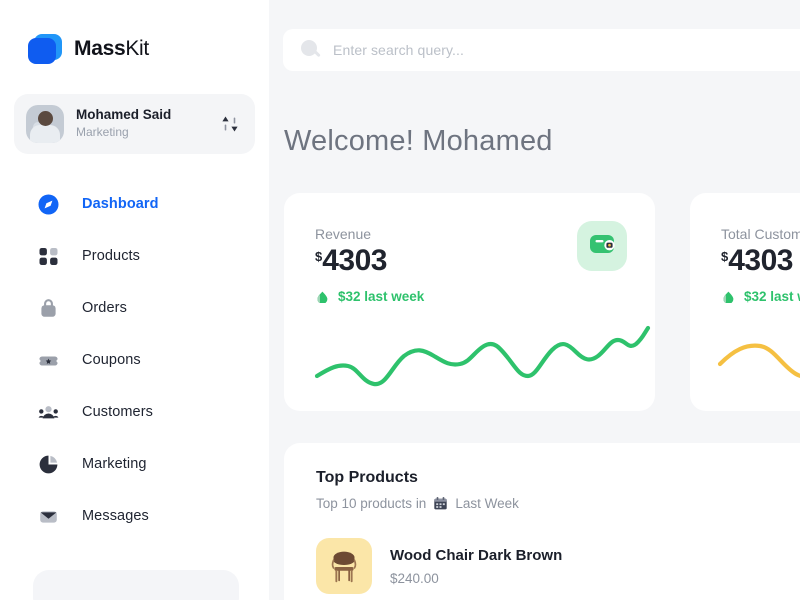  Describe the element at coordinates (230, 124) in the screenshot. I see `sort-updown-icon` at that location.